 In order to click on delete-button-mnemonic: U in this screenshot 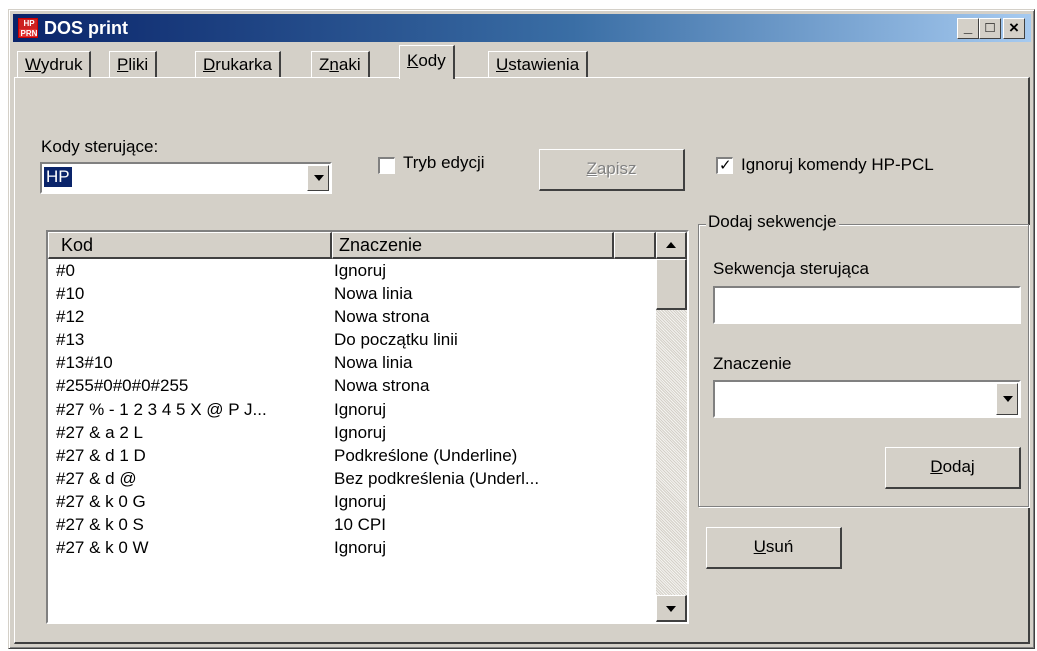, I will do `click(759, 546)`.